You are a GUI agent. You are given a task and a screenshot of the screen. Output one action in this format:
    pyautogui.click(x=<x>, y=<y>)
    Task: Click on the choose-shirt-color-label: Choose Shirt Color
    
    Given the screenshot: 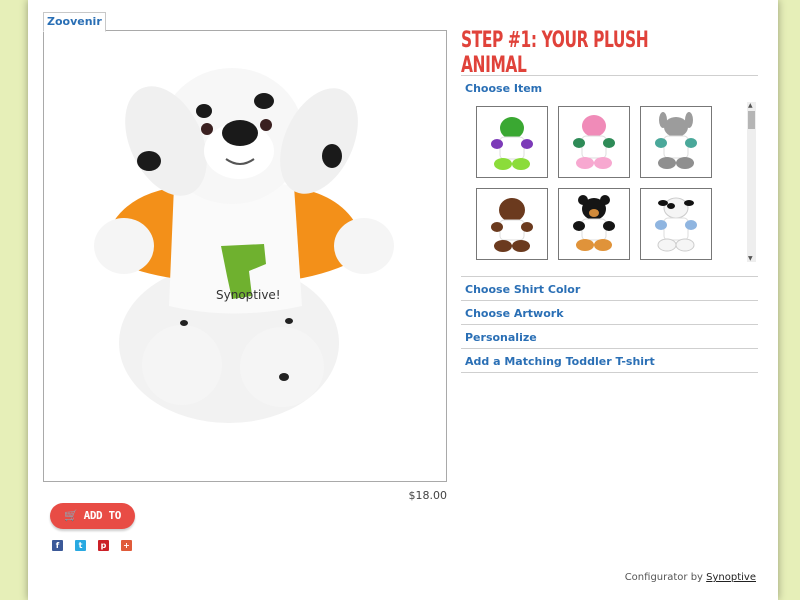 What is the action you would take?
    pyautogui.click(x=609, y=286)
    